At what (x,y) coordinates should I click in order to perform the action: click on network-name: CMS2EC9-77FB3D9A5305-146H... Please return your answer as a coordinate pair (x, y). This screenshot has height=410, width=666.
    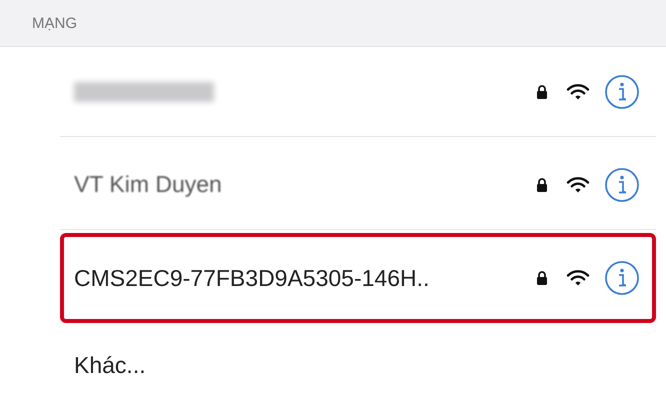
    Looking at the image, I should click on (252, 278).